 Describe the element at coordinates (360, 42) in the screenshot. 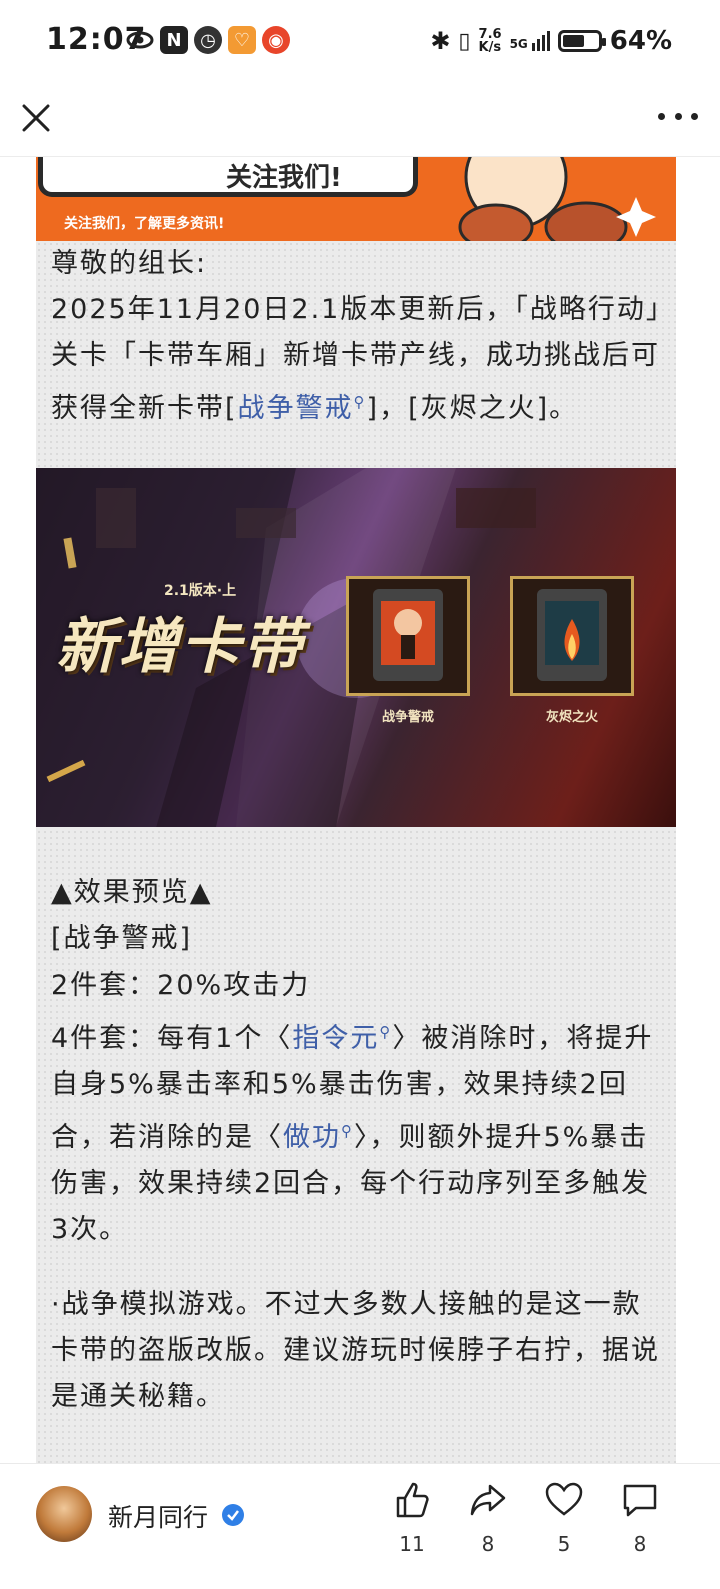

I see `status-bar: 12:07 N ◷ ♡ ◉ ✱ ▯ 7.6 K/s 5G 64%` at that location.